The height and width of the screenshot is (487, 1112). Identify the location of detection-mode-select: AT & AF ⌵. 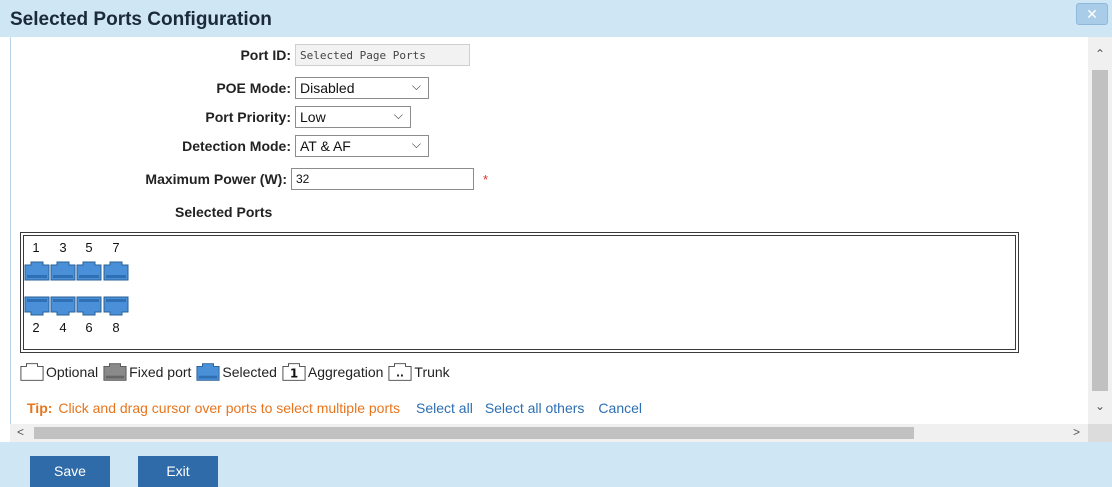
(362, 146).